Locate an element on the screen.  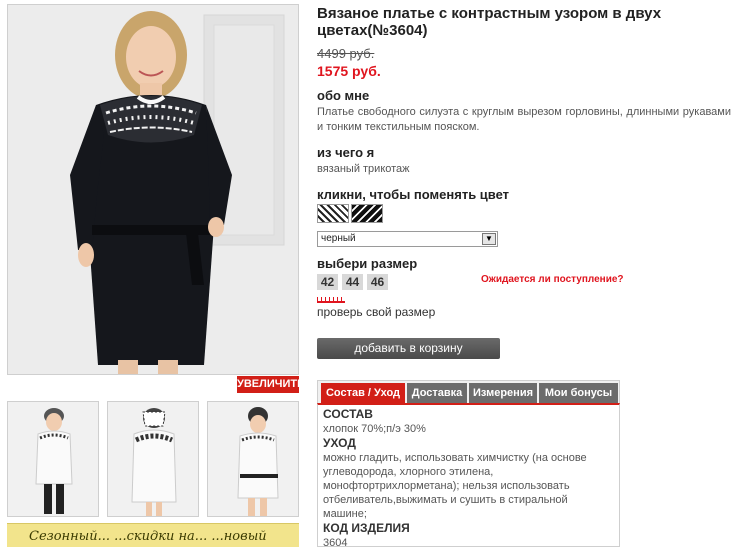
promo-banner: Сезонный... ...скидки на... ...новый is located at coordinates (153, 535).